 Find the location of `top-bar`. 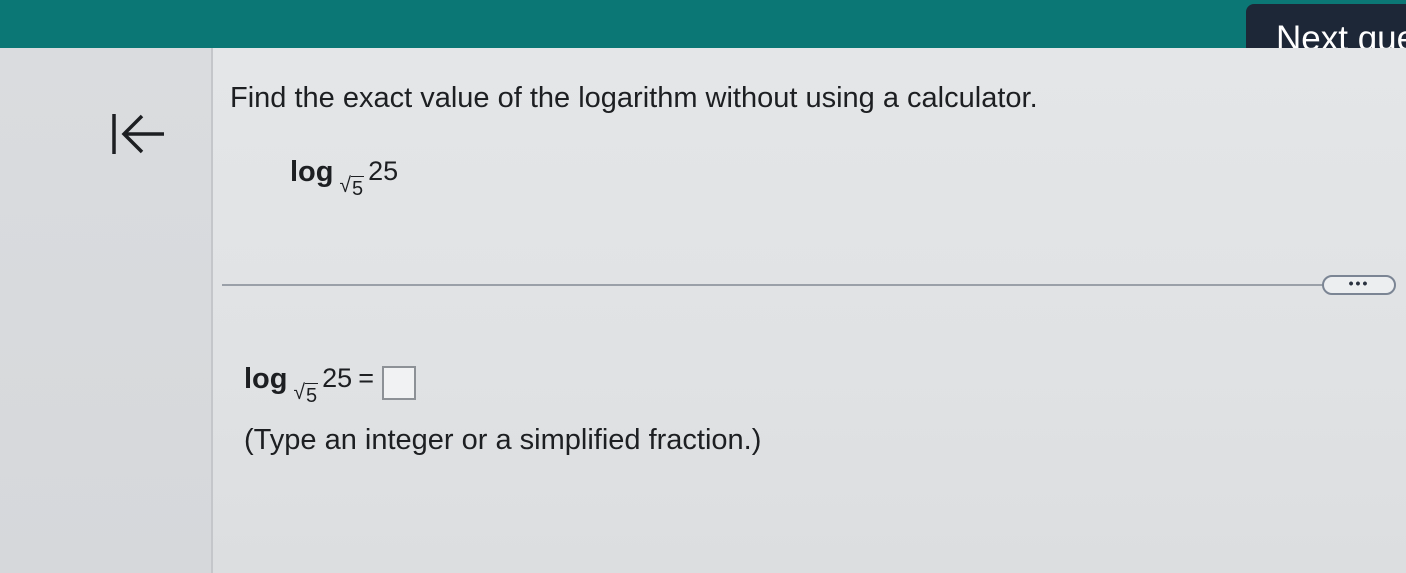

top-bar is located at coordinates (703, 24).